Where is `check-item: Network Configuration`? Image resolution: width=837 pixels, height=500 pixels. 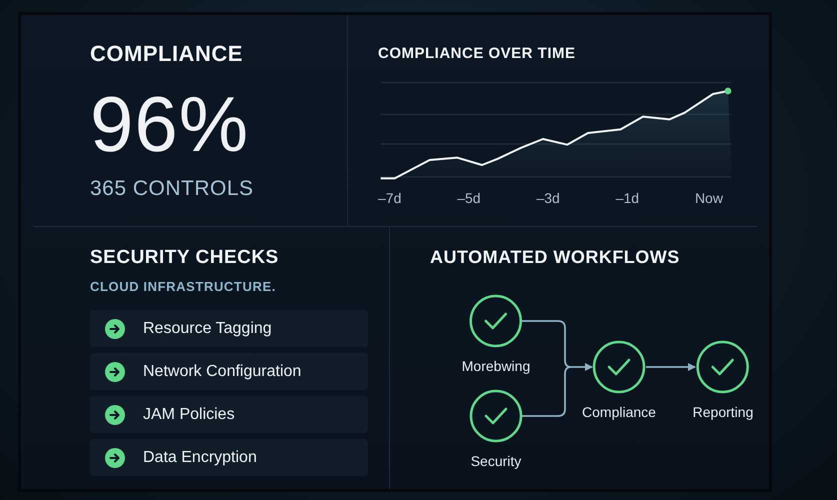 check-item: Network Configuration is located at coordinates (229, 371).